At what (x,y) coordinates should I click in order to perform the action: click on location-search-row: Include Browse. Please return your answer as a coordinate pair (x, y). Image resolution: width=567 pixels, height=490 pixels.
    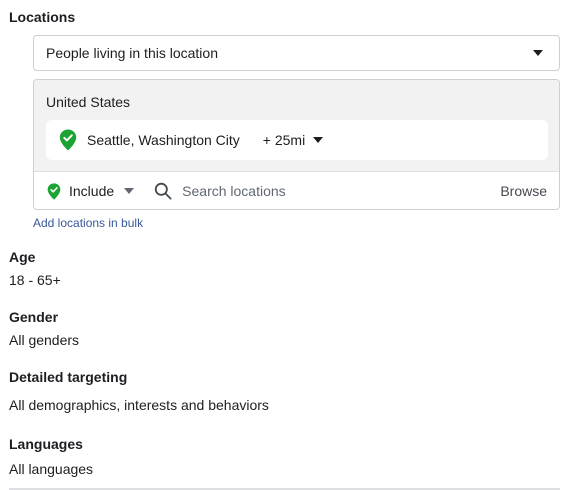
    Looking at the image, I should click on (296, 190).